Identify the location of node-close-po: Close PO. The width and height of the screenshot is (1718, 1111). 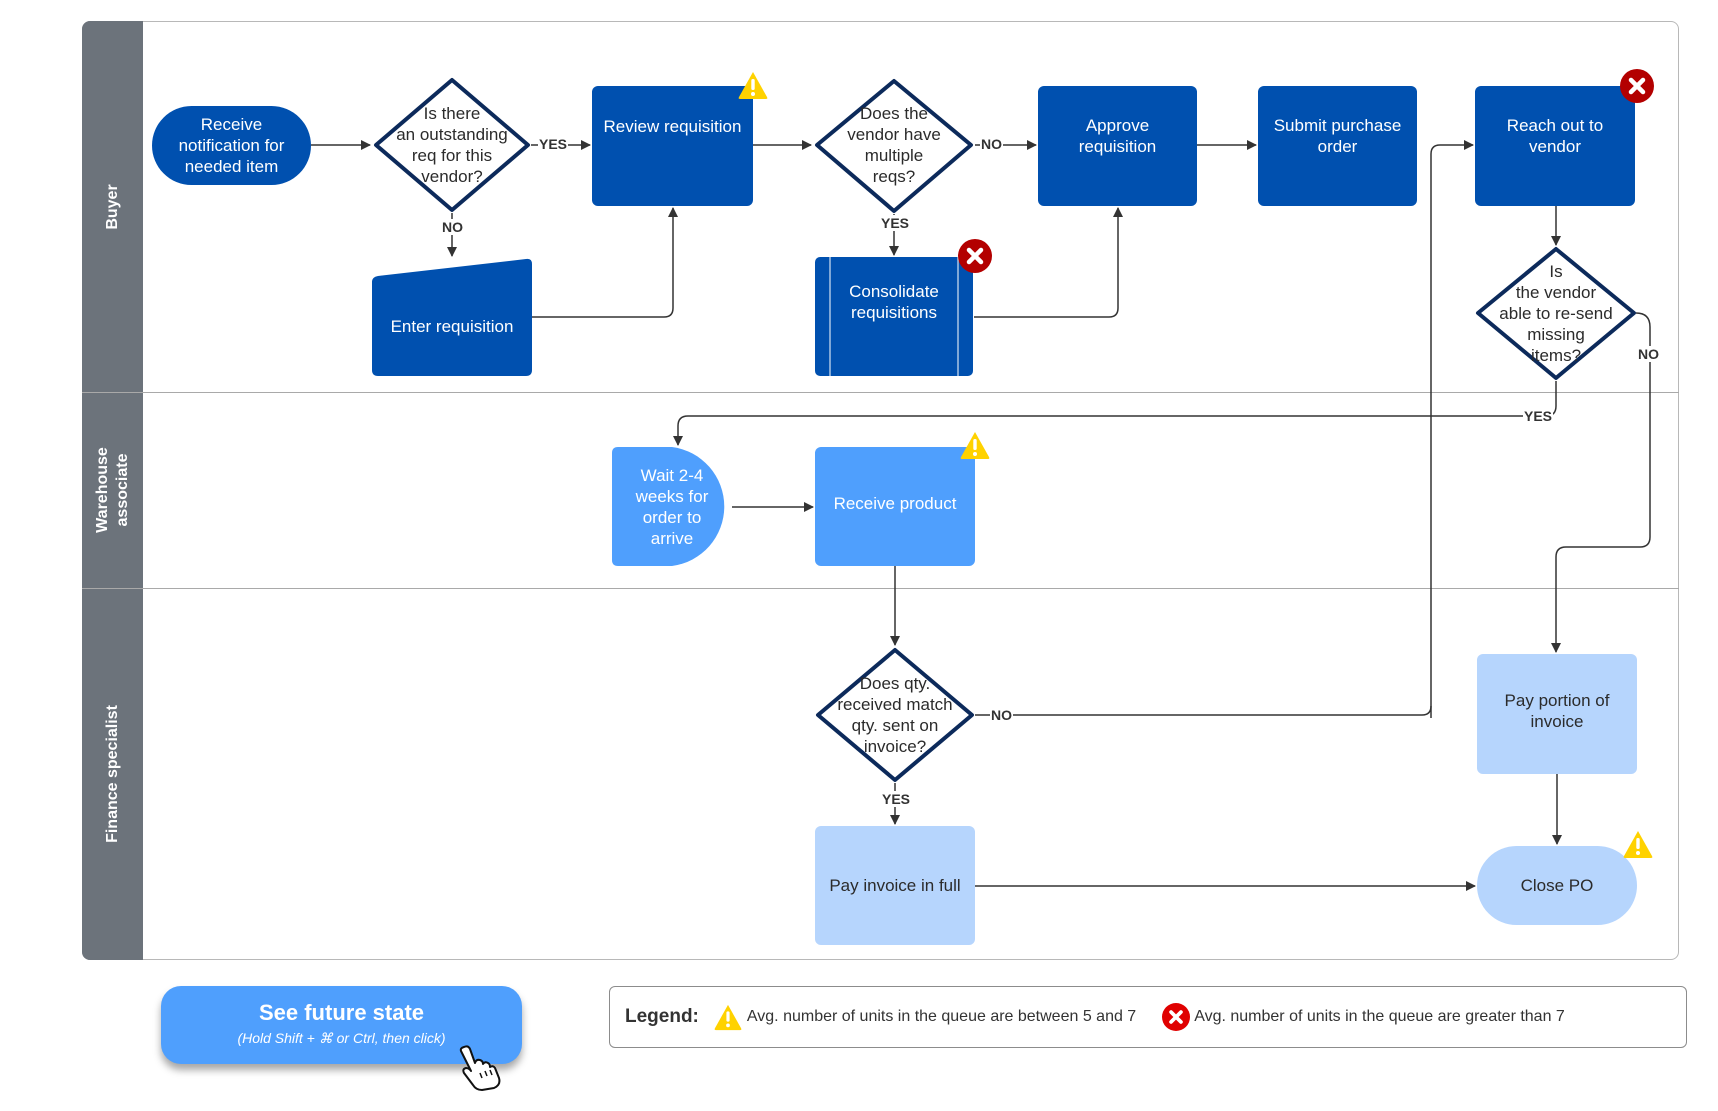
(1557, 885).